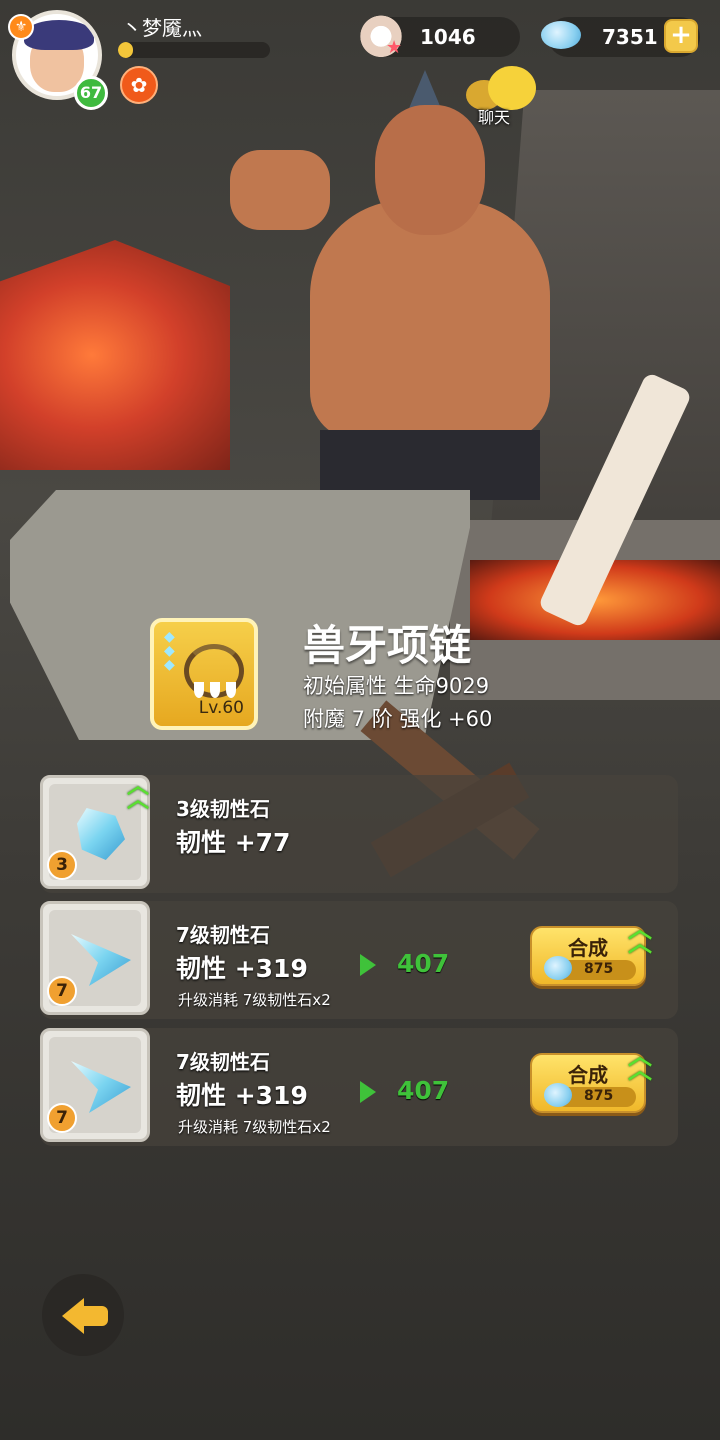  What do you see at coordinates (91, 93) in the screenshot?
I see `player-level-badge: 67` at bounding box center [91, 93].